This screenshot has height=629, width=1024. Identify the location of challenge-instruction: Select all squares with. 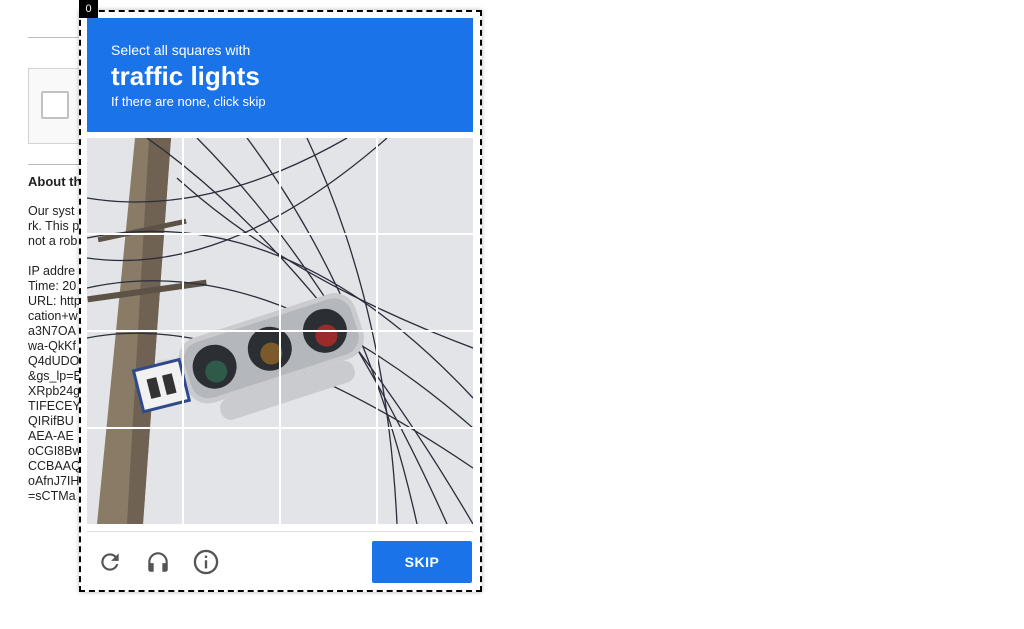
(181, 50).